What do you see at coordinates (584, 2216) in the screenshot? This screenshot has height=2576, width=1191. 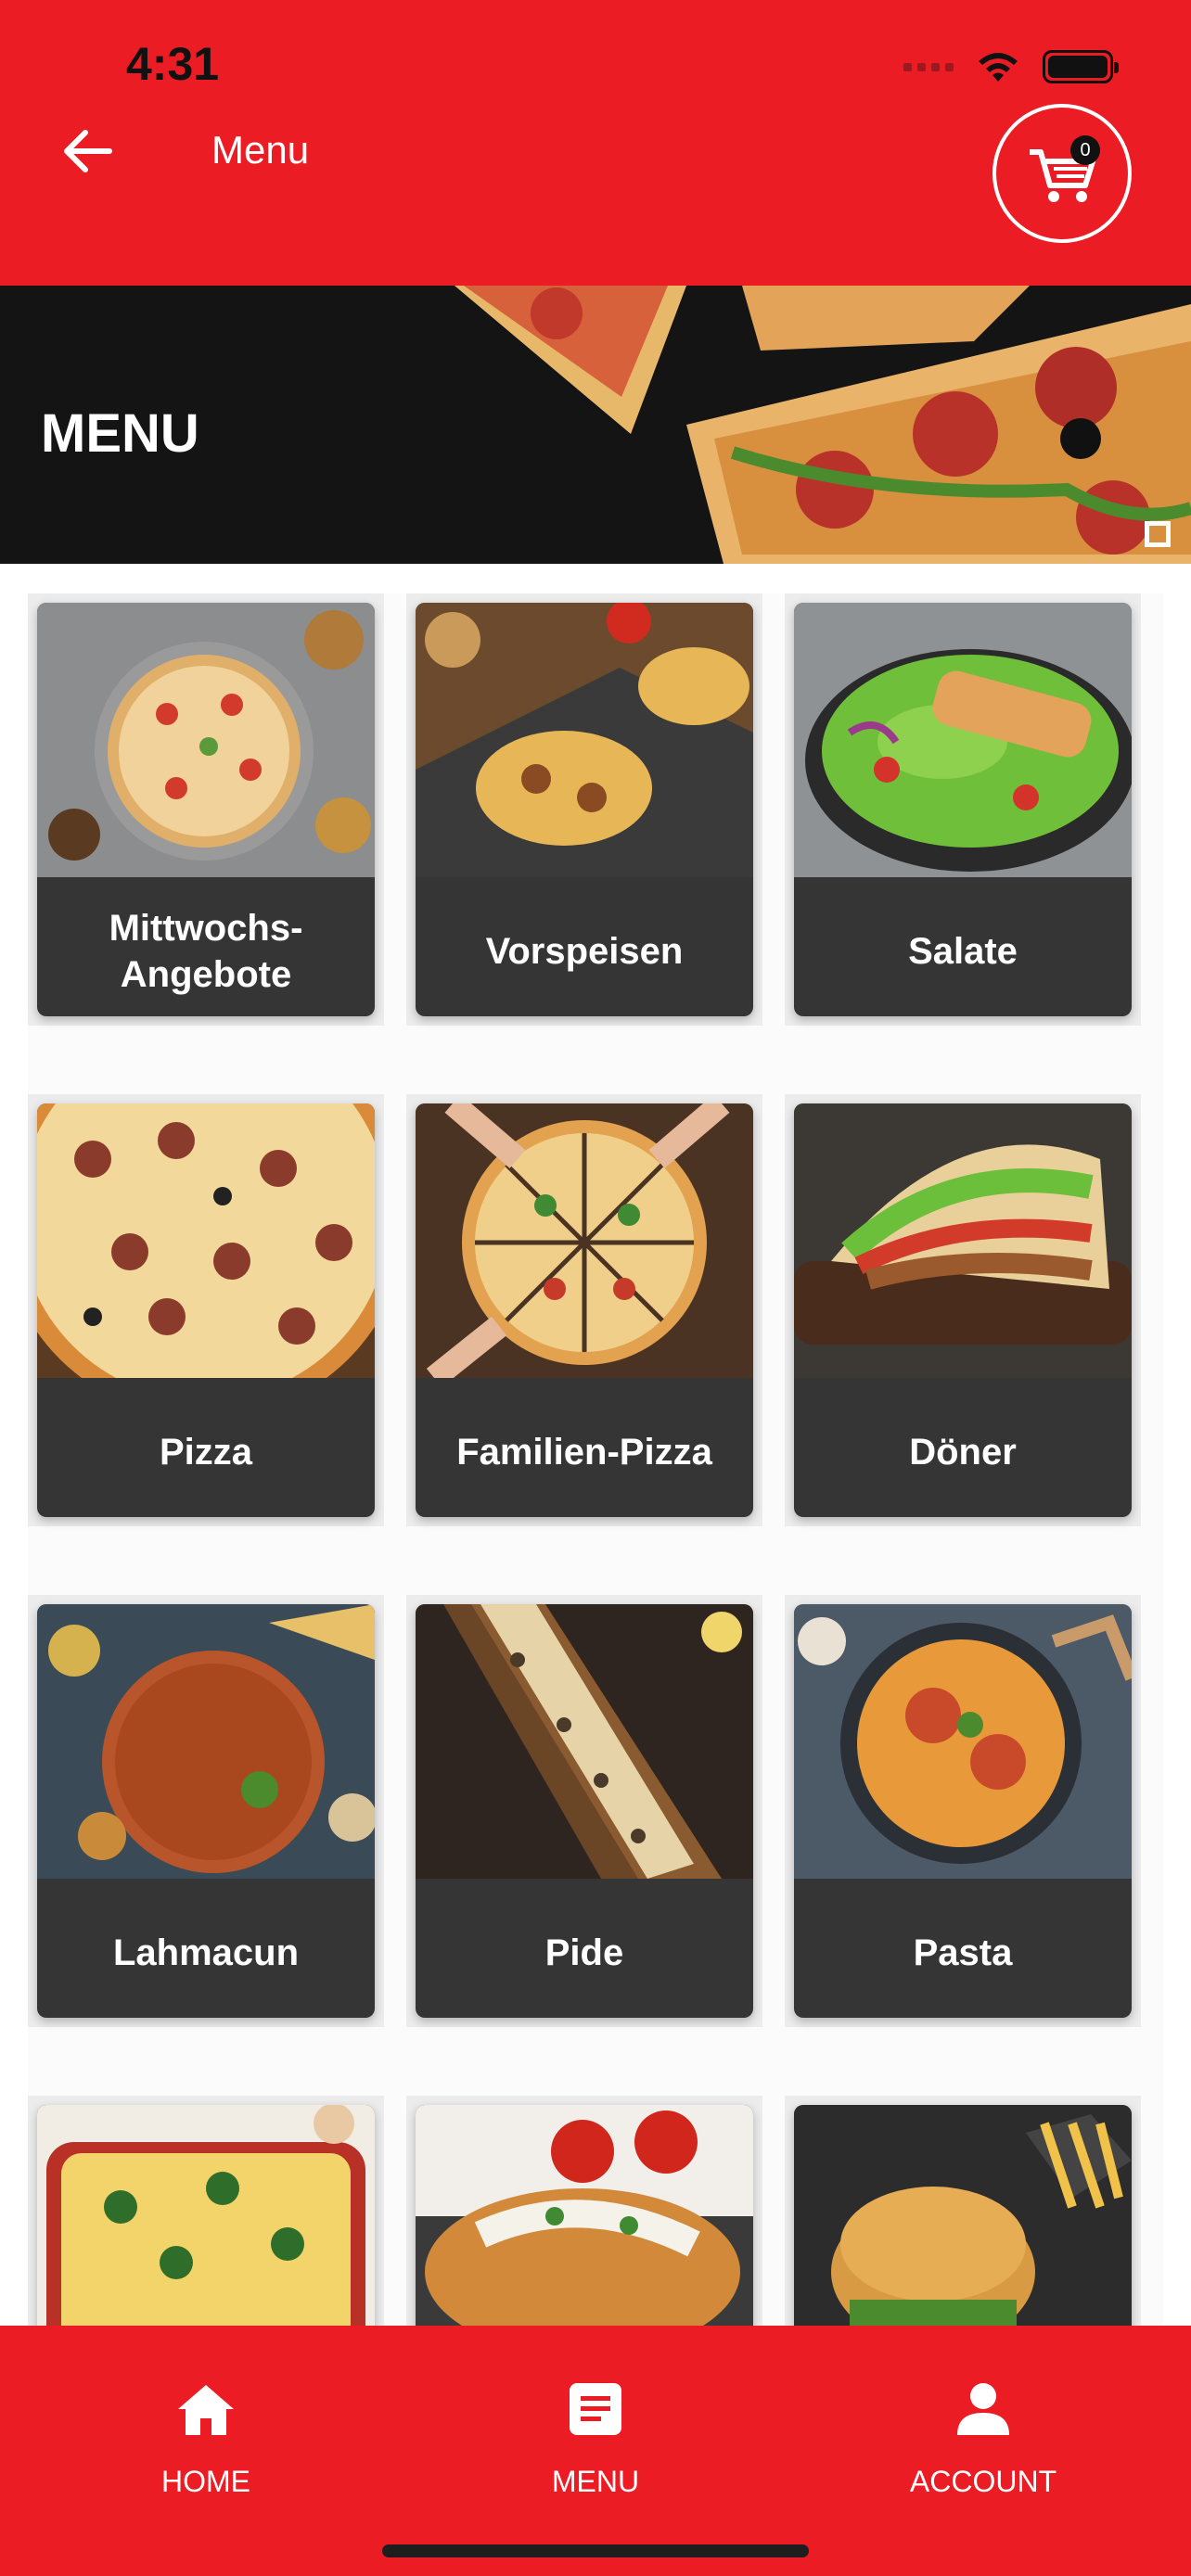 I see `schnitzel-image` at bounding box center [584, 2216].